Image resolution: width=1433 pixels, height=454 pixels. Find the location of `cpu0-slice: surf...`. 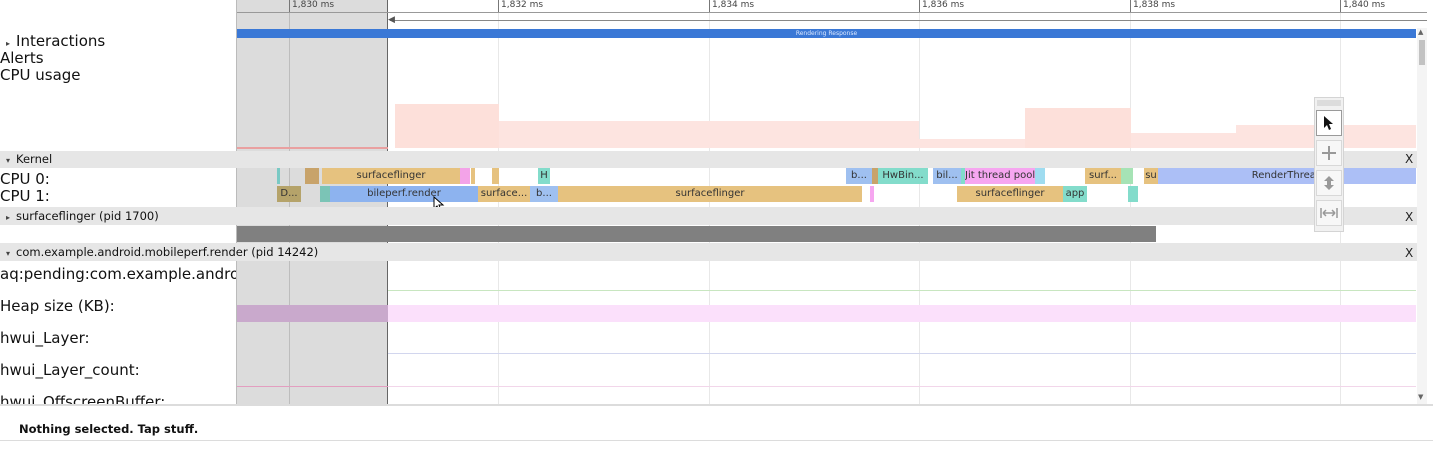

cpu0-slice: surf... is located at coordinates (1103, 176).